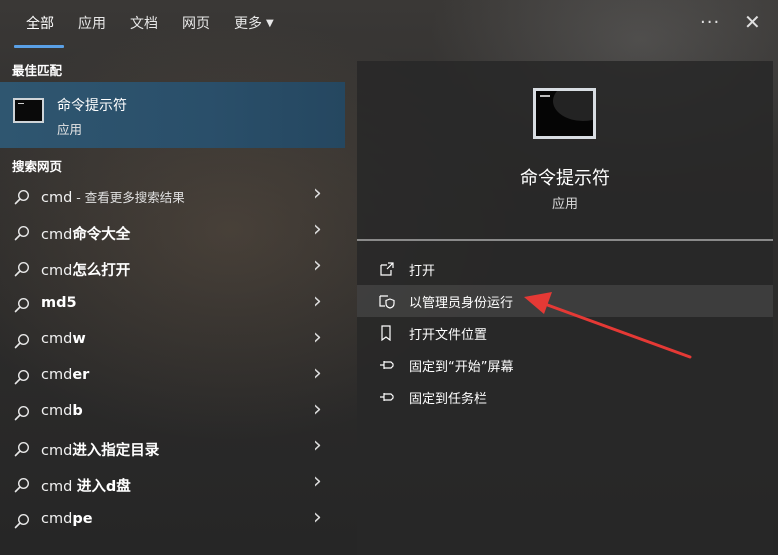 This screenshot has width=778, height=555. Describe the element at coordinates (79, 339) in the screenshot. I see `search-result-suggestion: w` at that location.